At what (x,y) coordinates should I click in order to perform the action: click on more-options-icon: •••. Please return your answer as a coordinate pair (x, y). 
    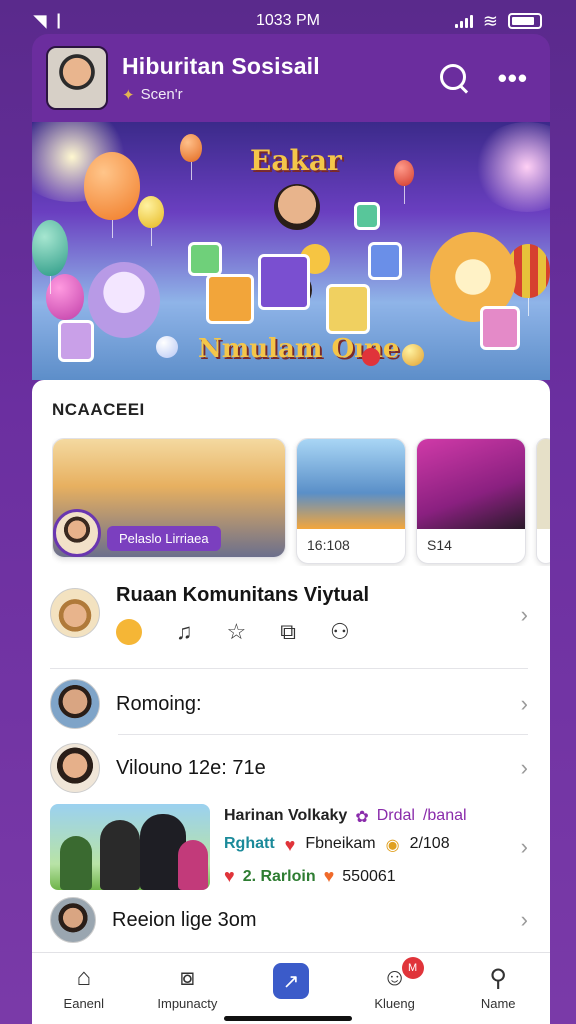
    Looking at the image, I should click on (513, 78).